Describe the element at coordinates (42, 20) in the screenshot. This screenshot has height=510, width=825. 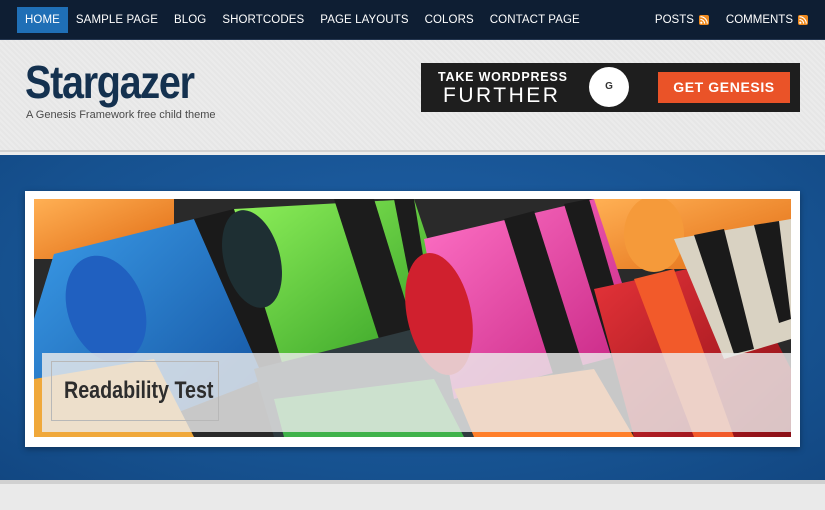
I see `nav-item-home: Home` at that location.